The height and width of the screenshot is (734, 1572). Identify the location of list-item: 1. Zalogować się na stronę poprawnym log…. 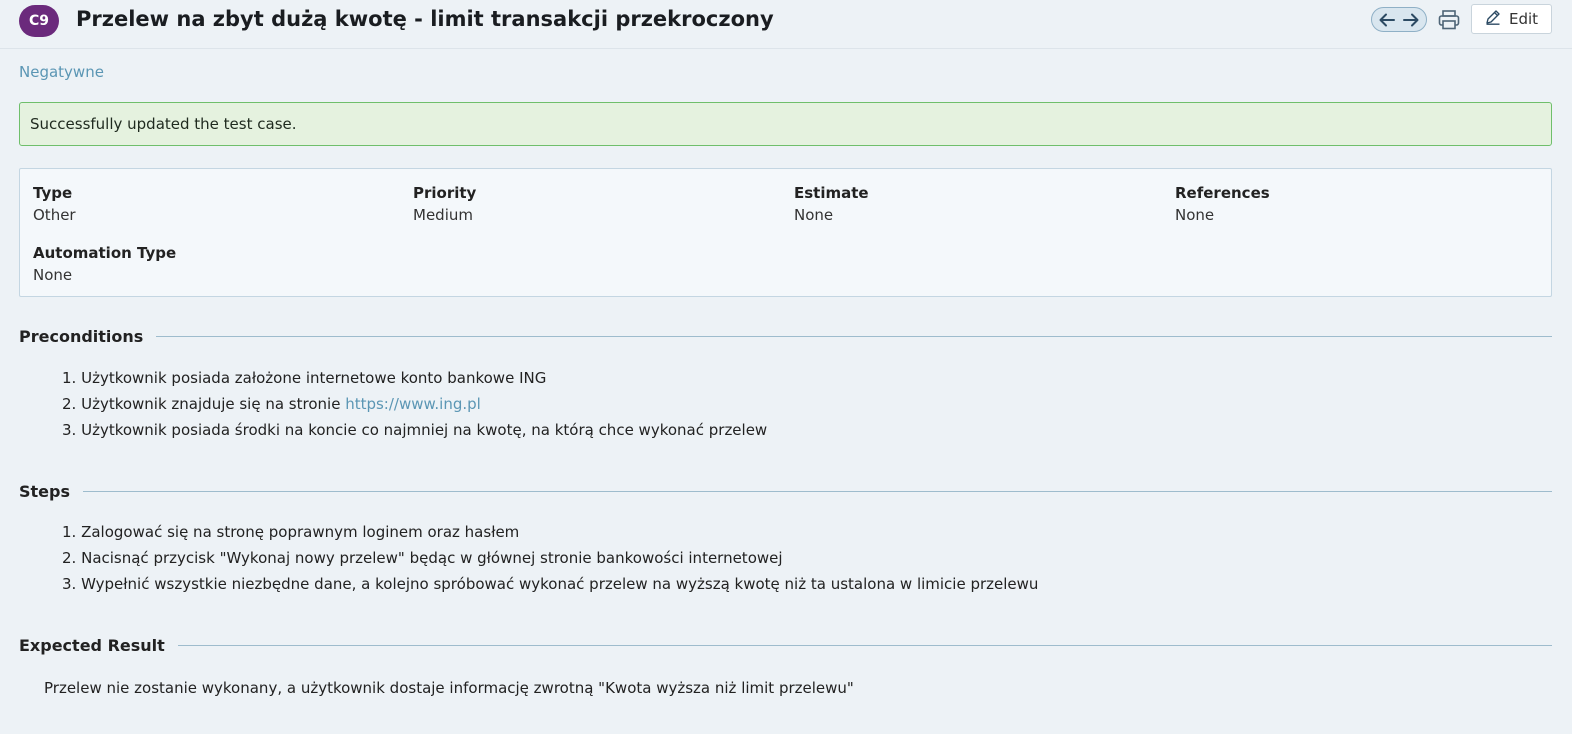
(291, 532).